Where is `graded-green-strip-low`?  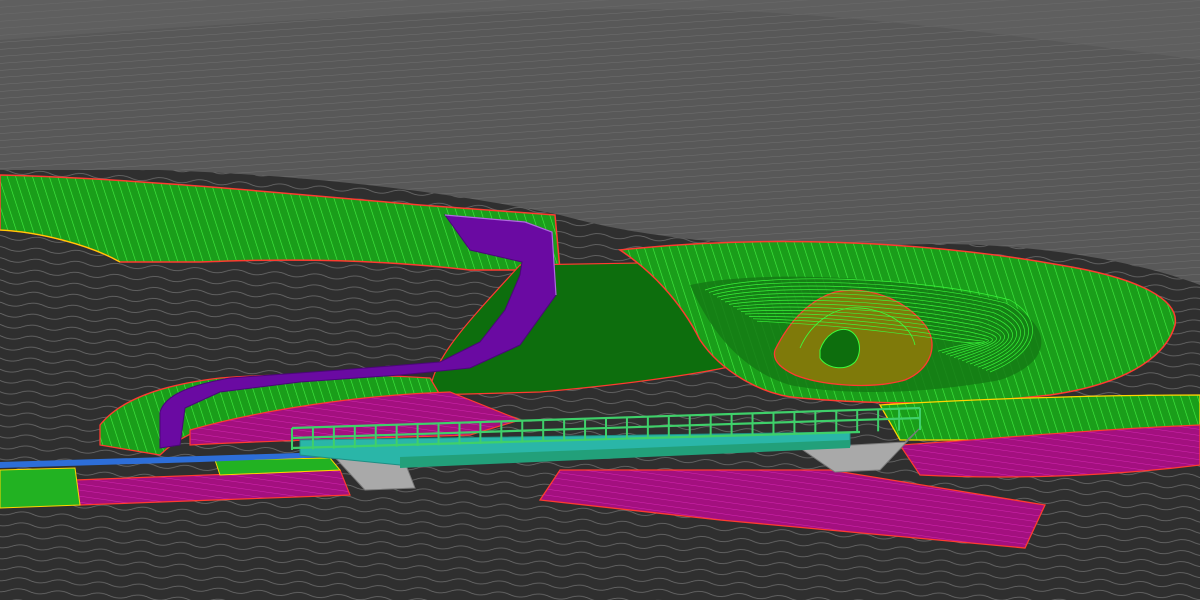
graded-green-strip-low is located at coordinates (40, 488).